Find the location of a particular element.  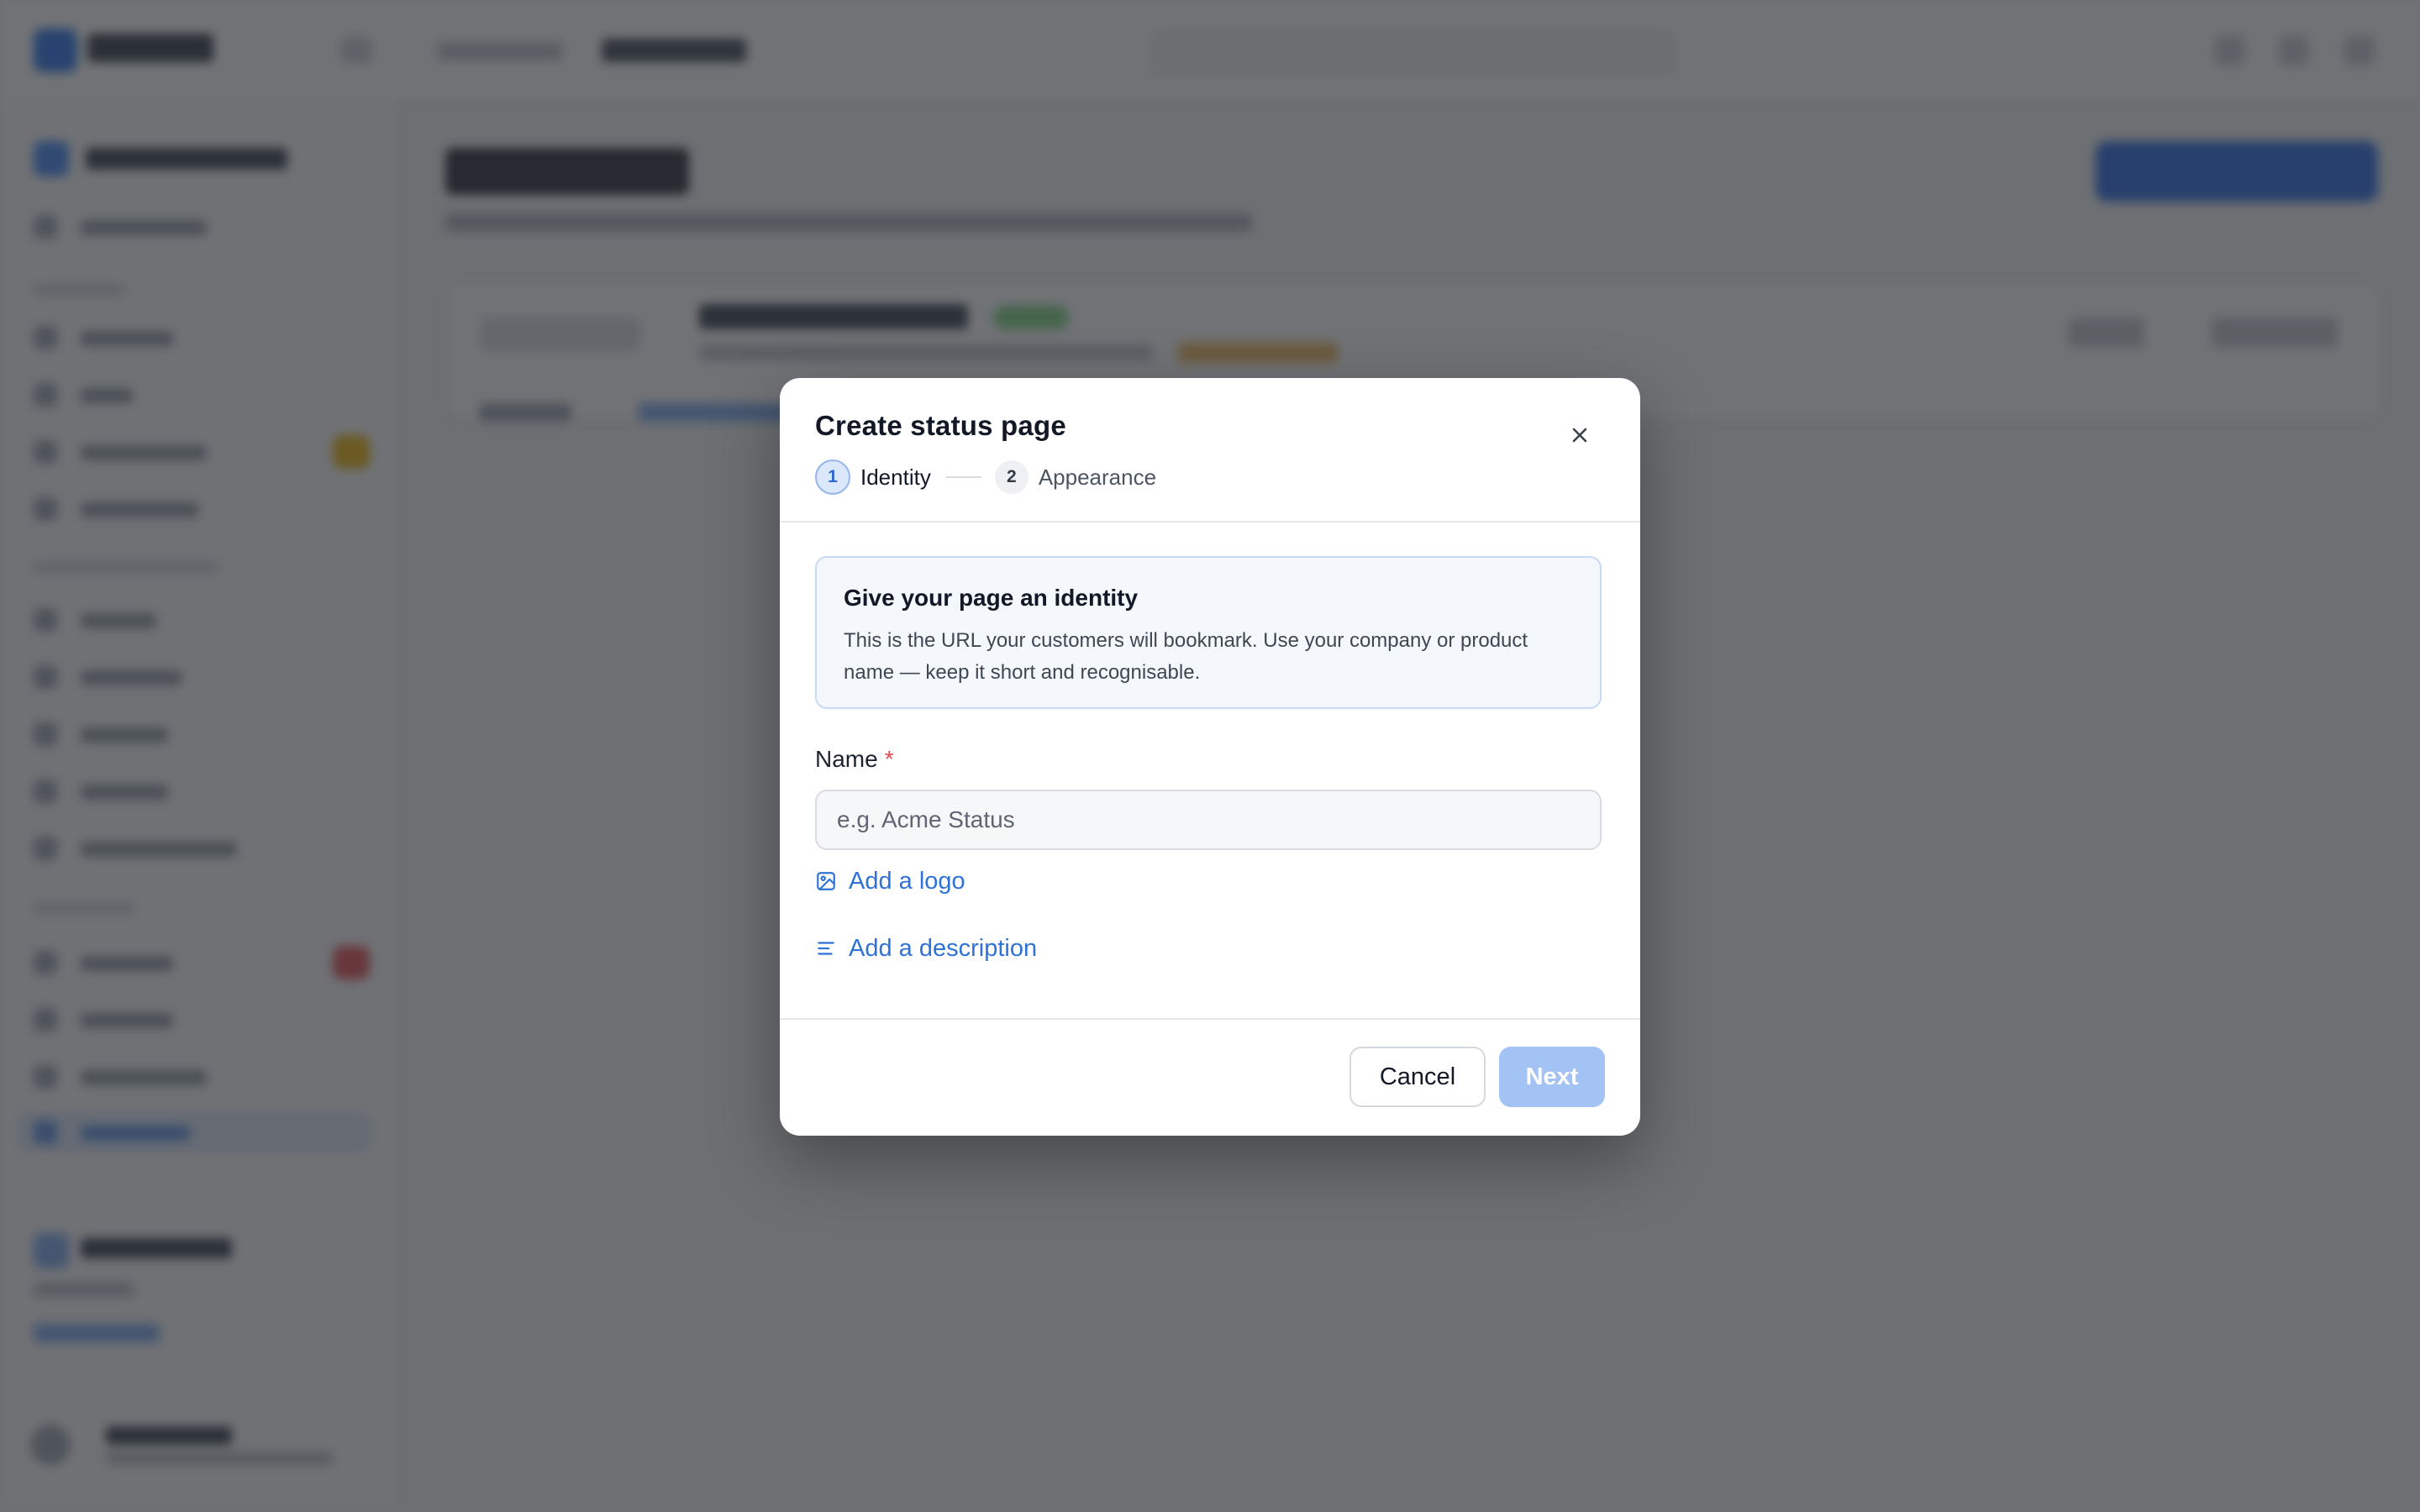

step-2-number: 2 is located at coordinates (1011, 477).